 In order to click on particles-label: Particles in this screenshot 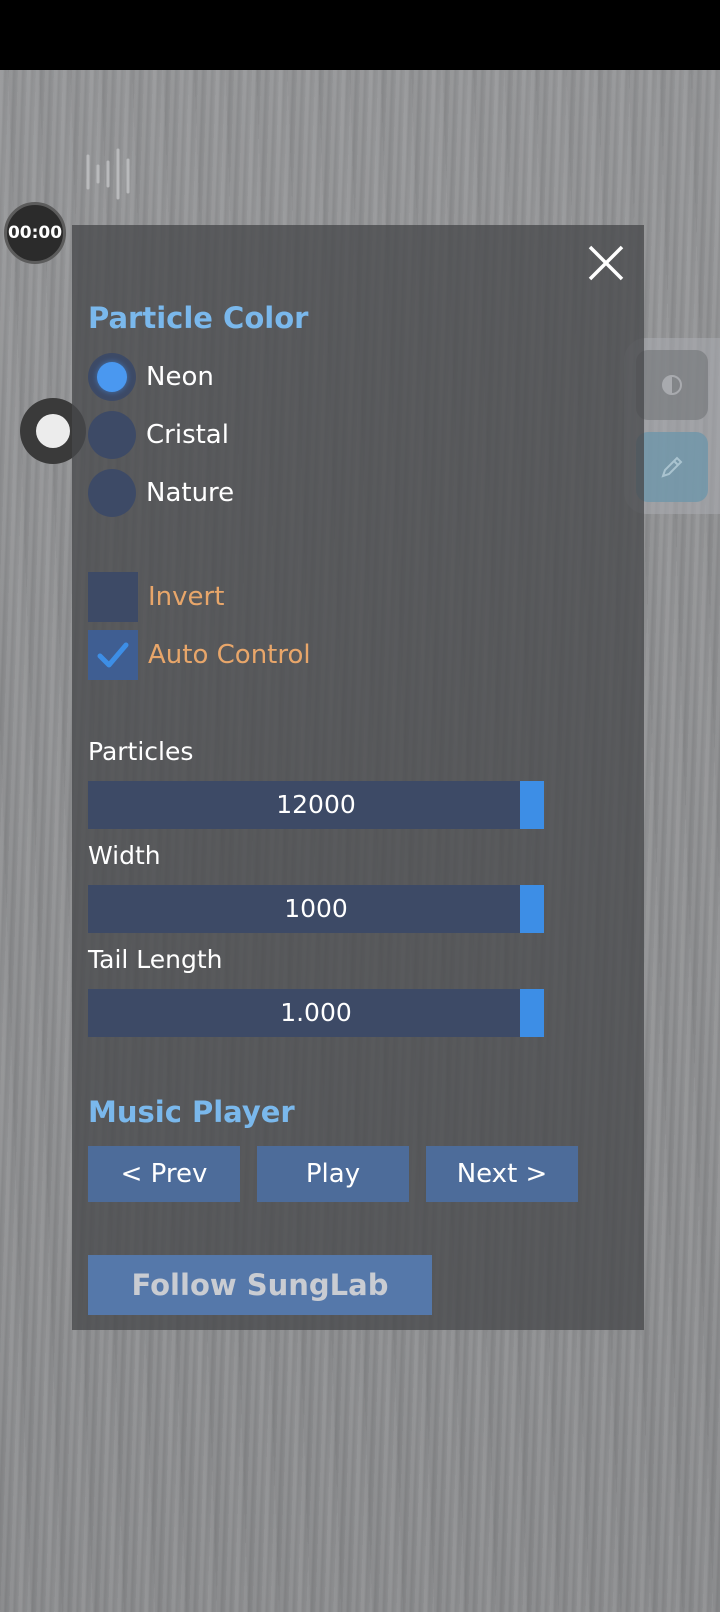, I will do `click(141, 751)`.